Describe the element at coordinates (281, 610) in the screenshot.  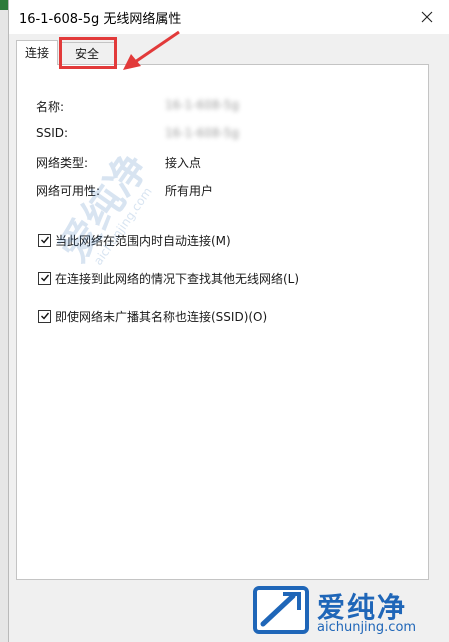
I see `aichunjing-logo-icon` at that location.